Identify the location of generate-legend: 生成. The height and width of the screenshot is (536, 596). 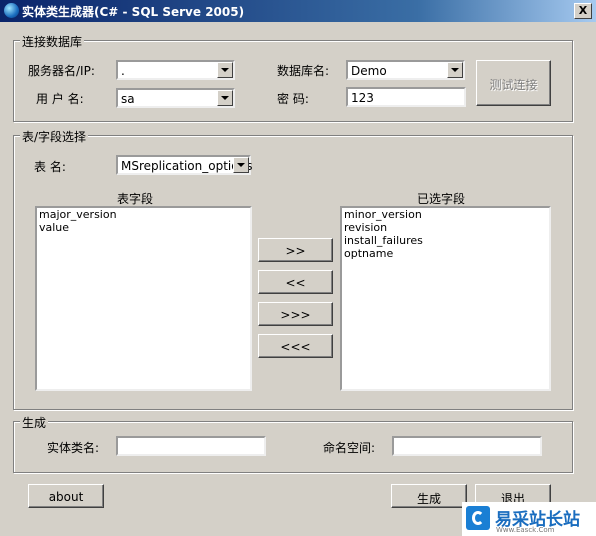
(34, 422).